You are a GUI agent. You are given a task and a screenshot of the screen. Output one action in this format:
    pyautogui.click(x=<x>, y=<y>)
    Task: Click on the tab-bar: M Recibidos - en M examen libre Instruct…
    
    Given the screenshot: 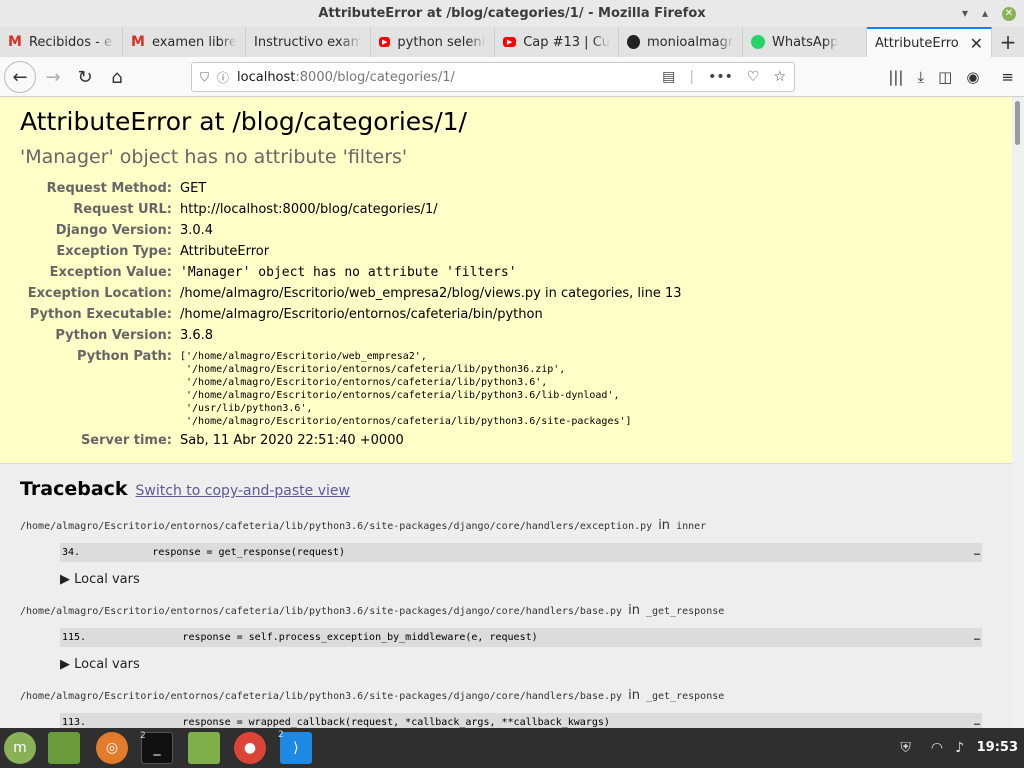 What is the action you would take?
    pyautogui.click(x=512, y=42)
    